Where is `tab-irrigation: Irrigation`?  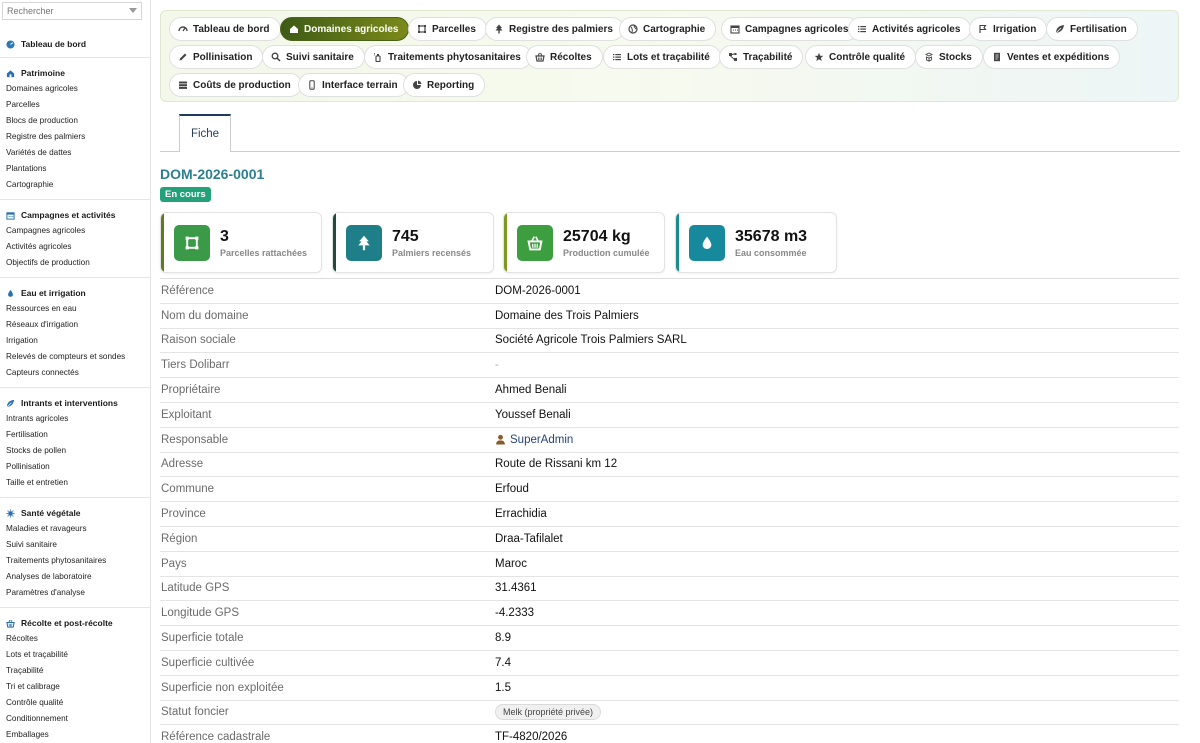
tab-irrigation: Irrigation is located at coordinates (1008, 29).